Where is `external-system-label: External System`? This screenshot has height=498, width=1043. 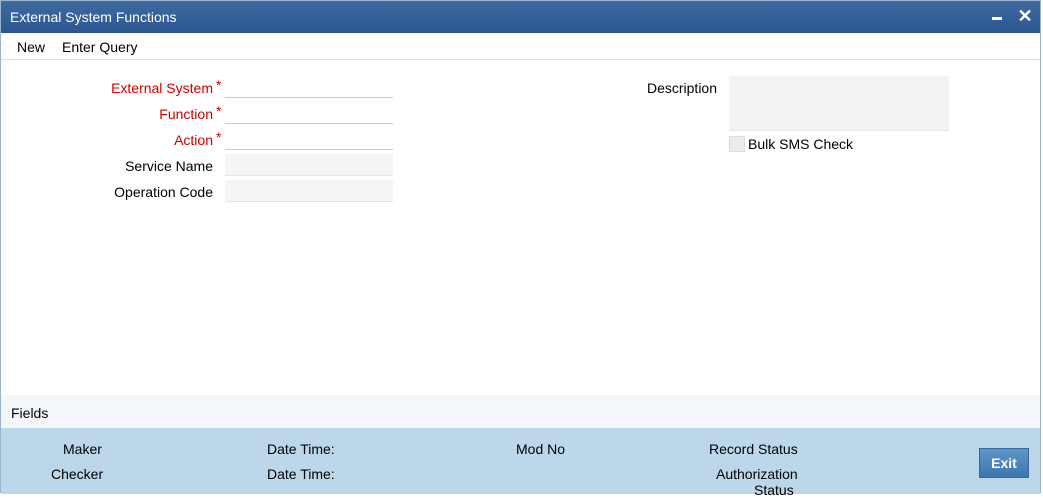 external-system-label: External System is located at coordinates (162, 88).